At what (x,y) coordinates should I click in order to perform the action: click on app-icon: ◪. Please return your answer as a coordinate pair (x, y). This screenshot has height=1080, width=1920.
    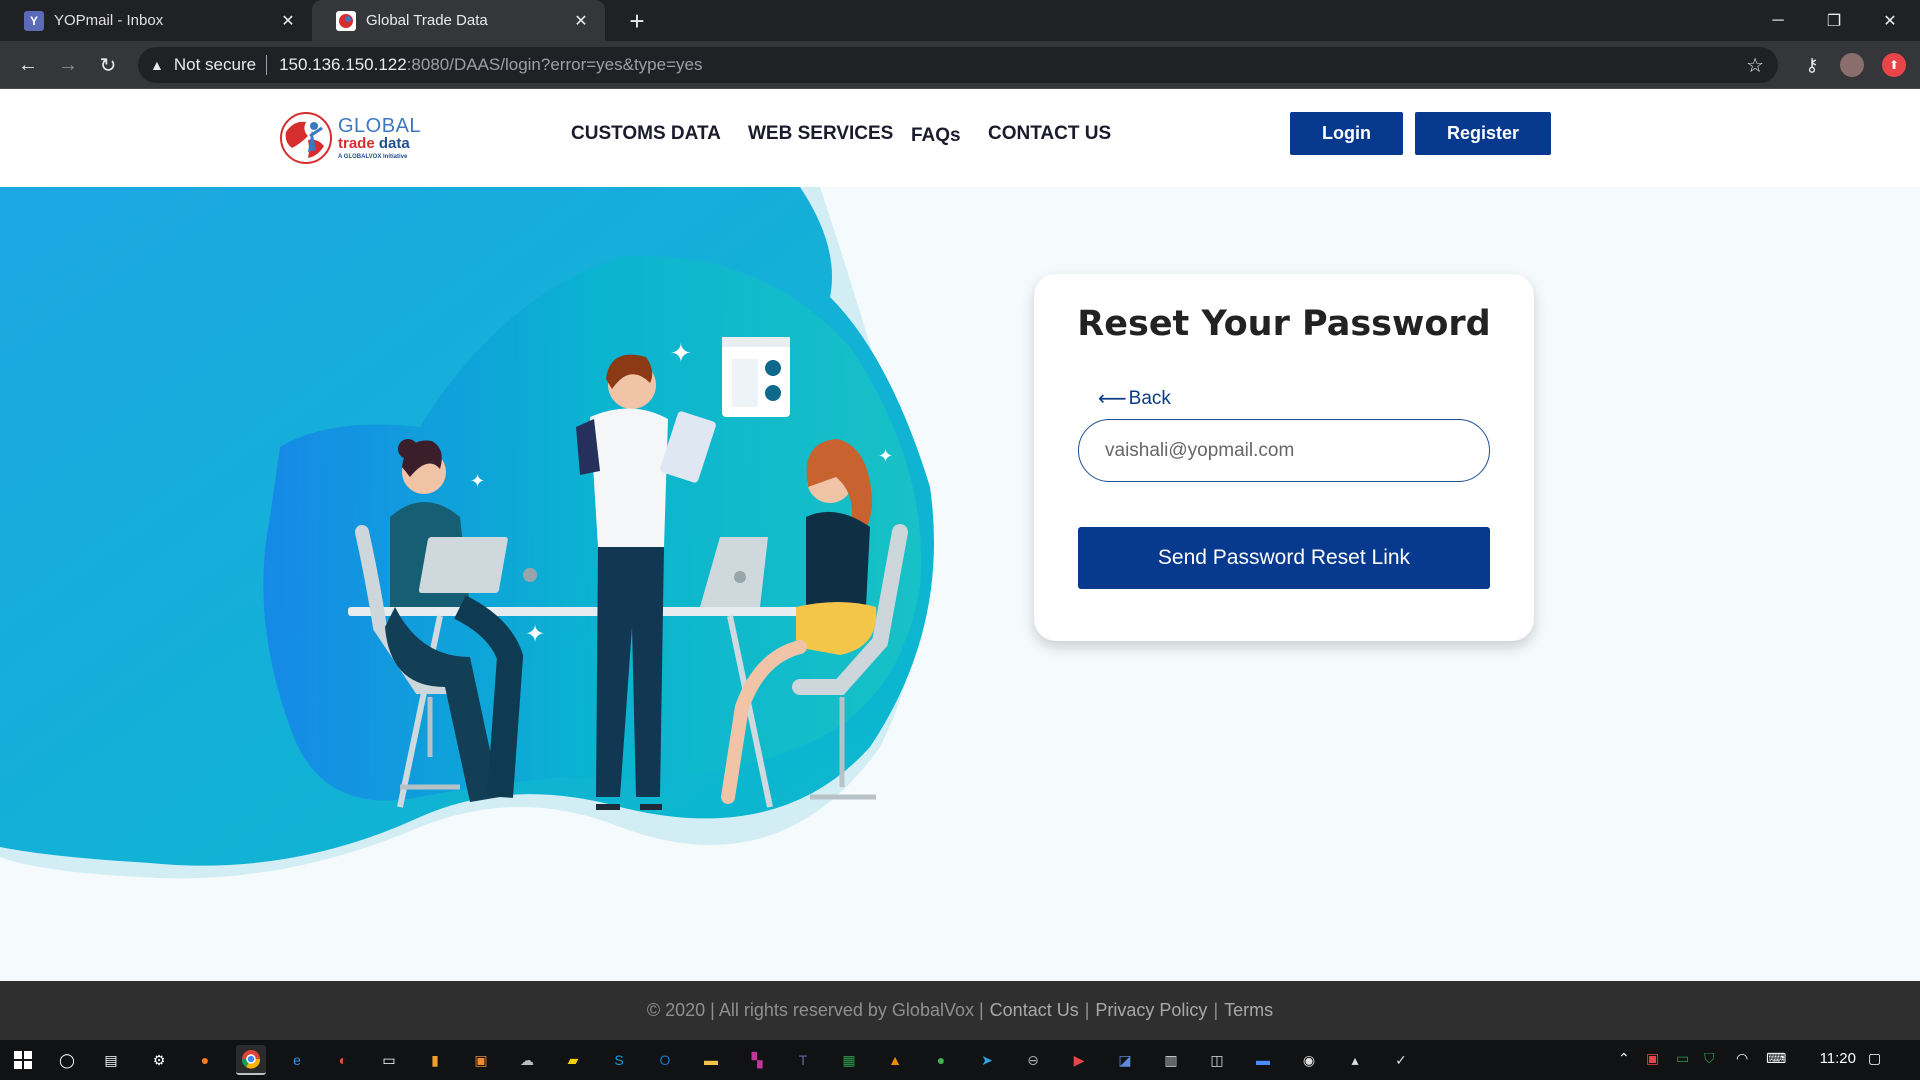
    Looking at the image, I should click on (1125, 1060).